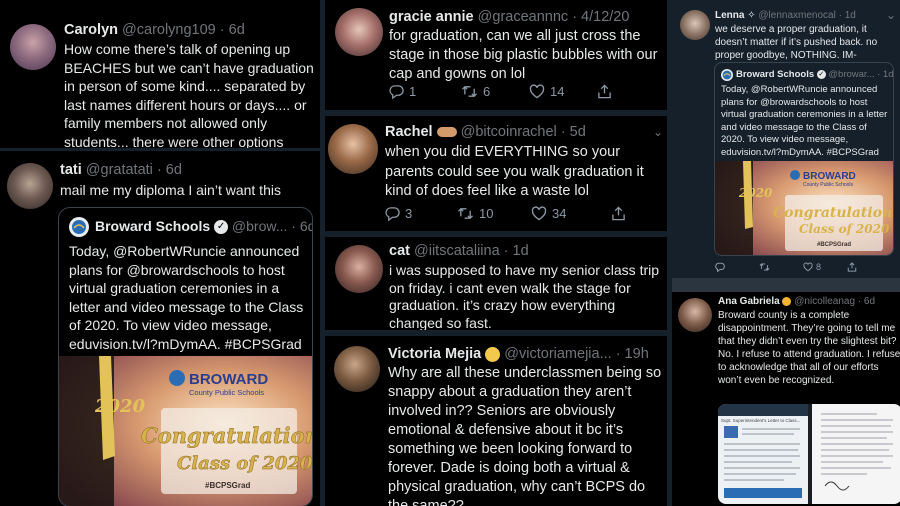  Describe the element at coordinates (409, 132) in the screenshot. I see `author-name: Rachel` at that location.